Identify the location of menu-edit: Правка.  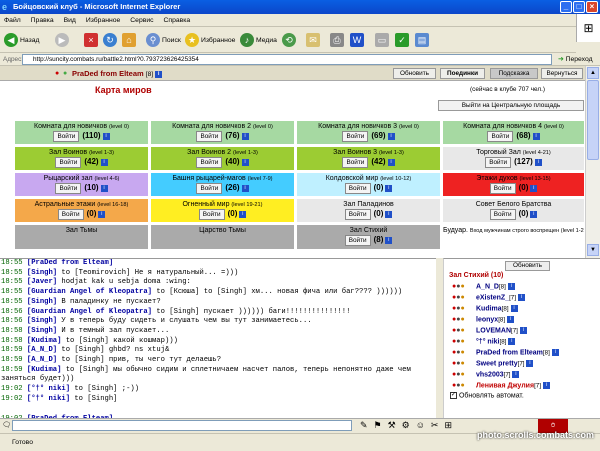
(42, 20).